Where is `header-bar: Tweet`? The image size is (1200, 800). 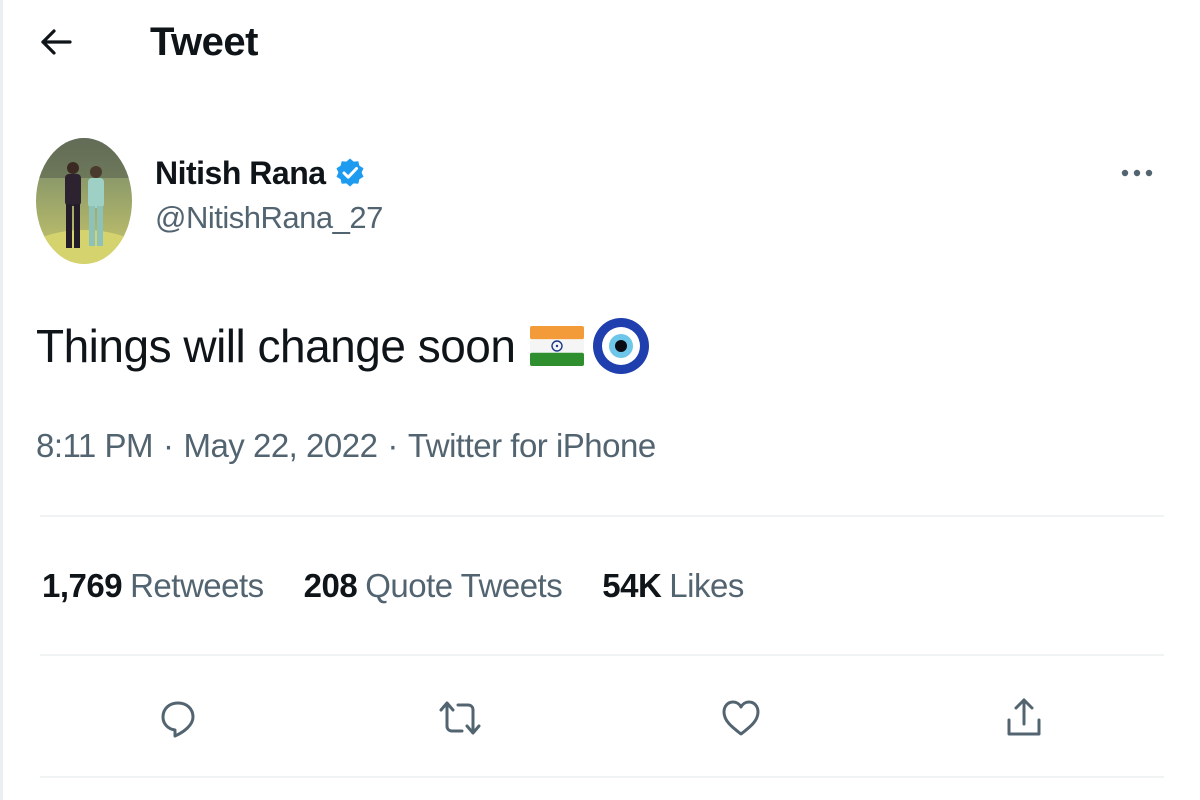 header-bar: Tweet is located at coordinates (600, 42).